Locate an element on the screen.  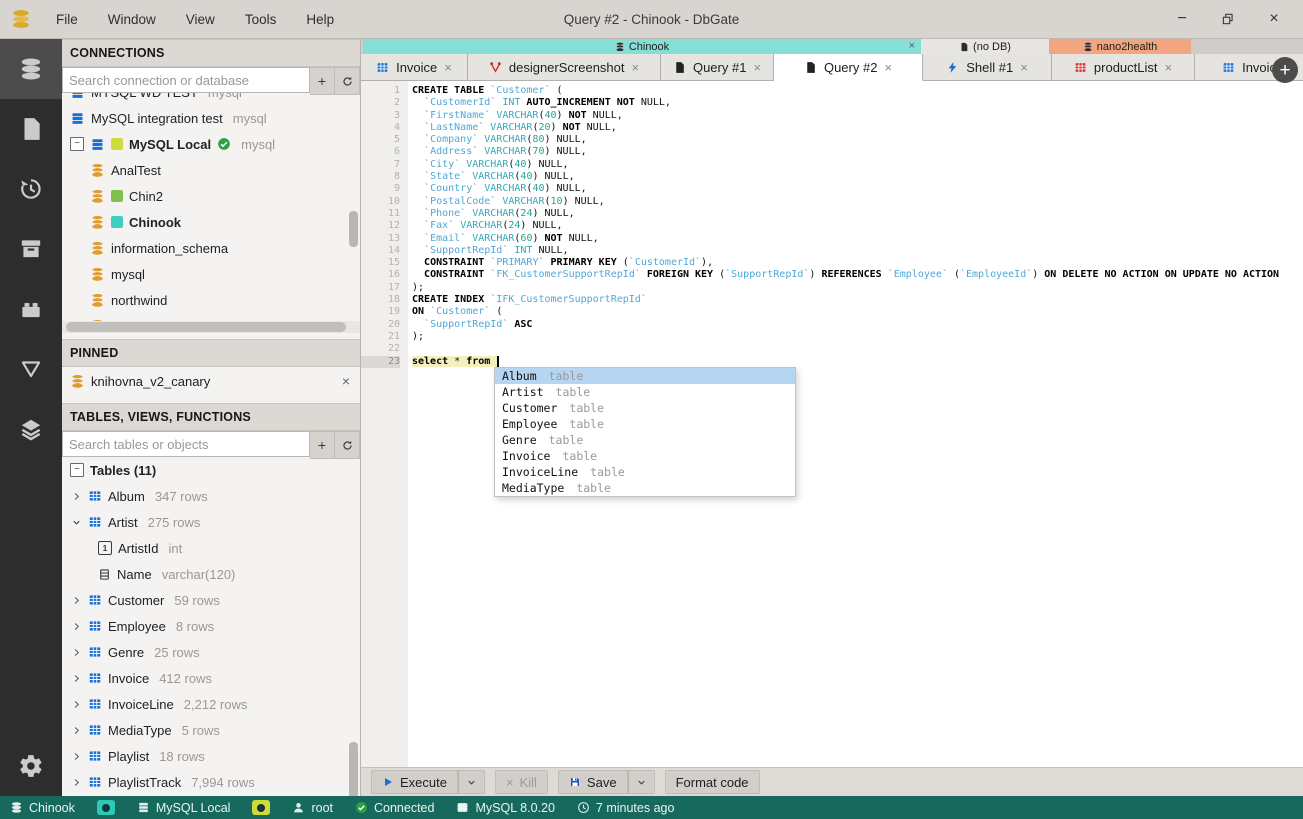
add-table-button: + is located at coordinates (322, 445).